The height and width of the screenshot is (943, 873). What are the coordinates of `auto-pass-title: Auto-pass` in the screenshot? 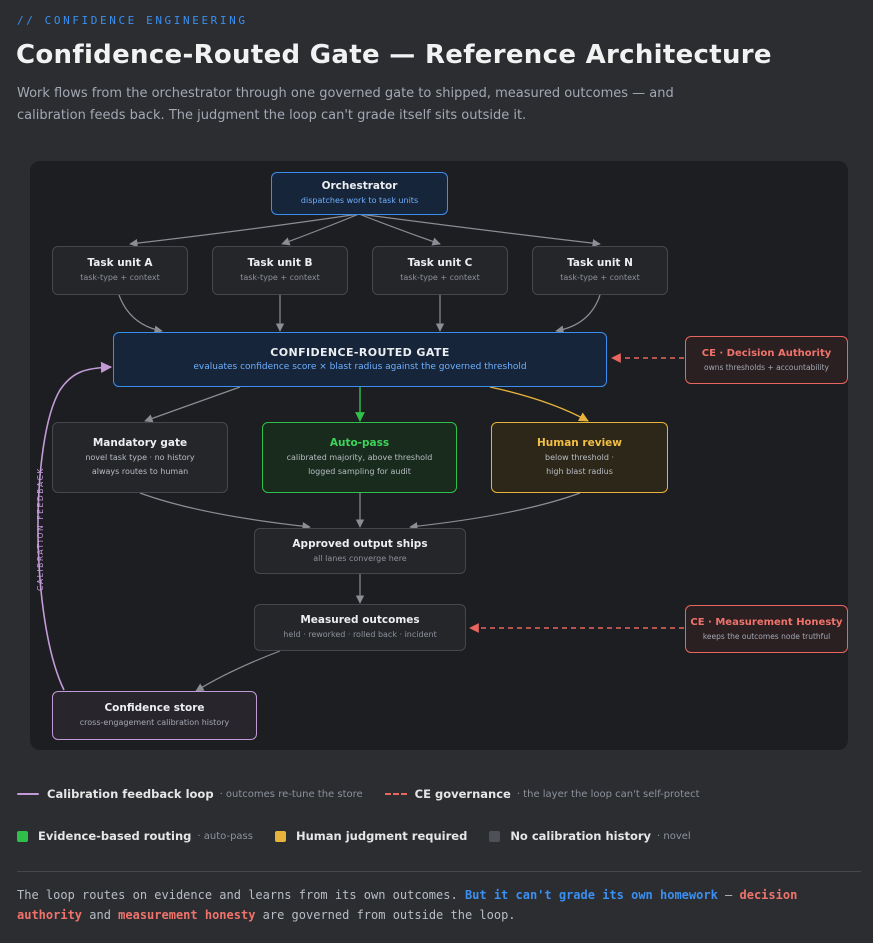 It's located at (359, 443).